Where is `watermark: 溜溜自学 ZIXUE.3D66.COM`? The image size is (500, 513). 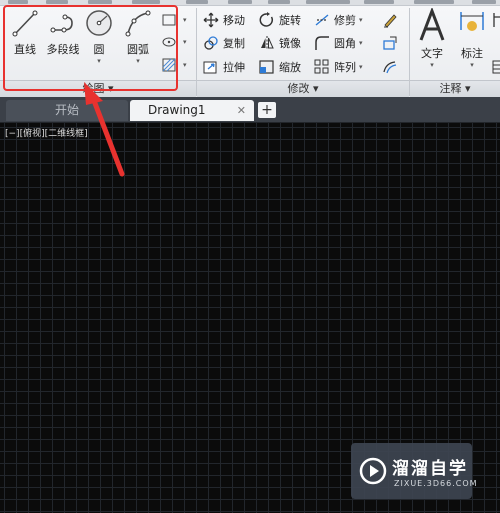 watermark: 溜溜自学 ZIXUE.3D66.COM is located at coordinates (414, 471).